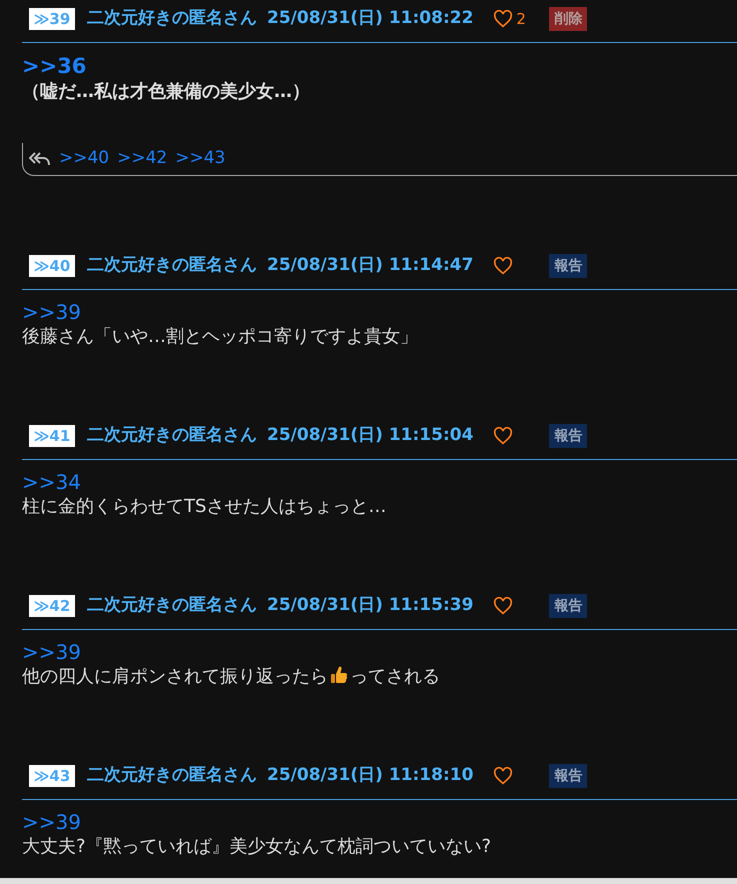  What do you see at coordinates (166, 92) in the screenshot?
I see `post-body: （嘘だ…私は才色兼備の美少女…）` at bounding box center [166, 92].